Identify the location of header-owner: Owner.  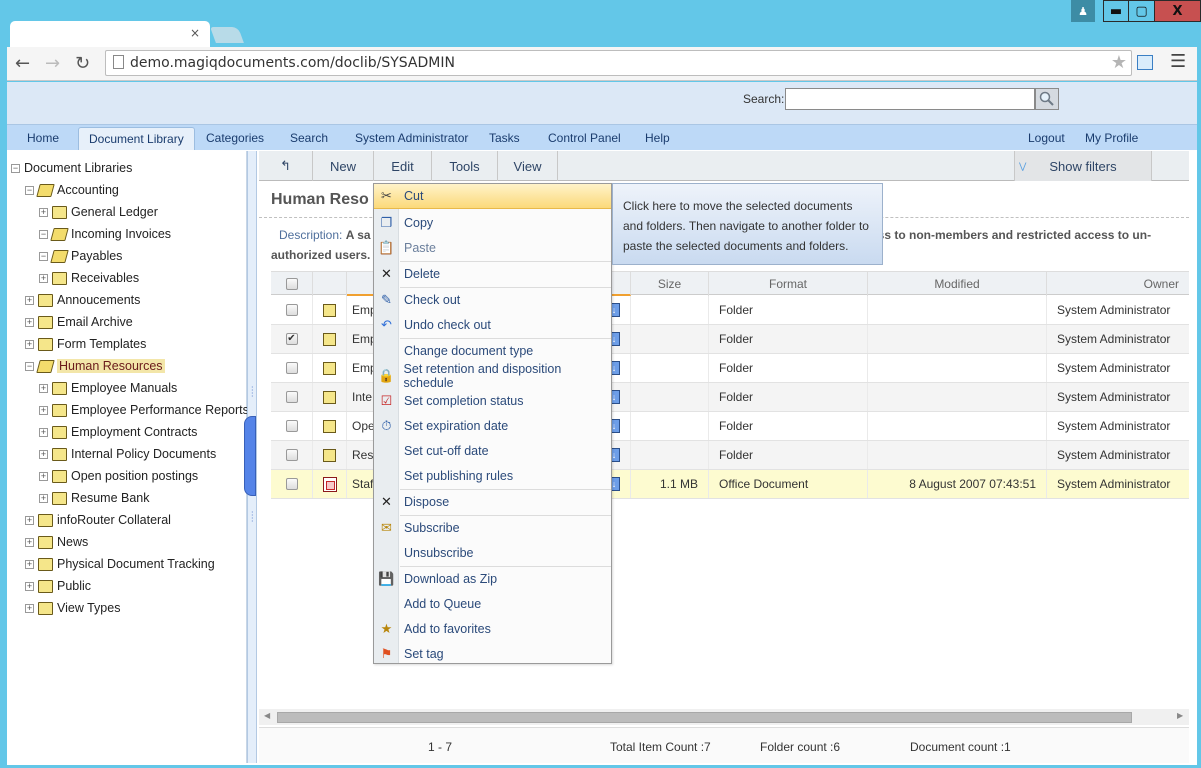
(1118, 284).